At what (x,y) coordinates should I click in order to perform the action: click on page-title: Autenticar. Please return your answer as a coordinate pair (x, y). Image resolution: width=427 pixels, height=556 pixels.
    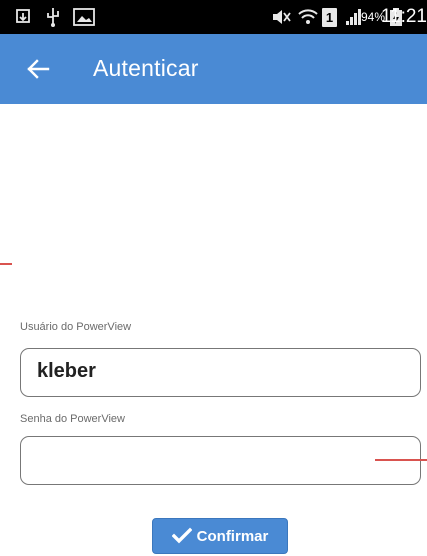
    Looking at the image, I should click on (146, 68).